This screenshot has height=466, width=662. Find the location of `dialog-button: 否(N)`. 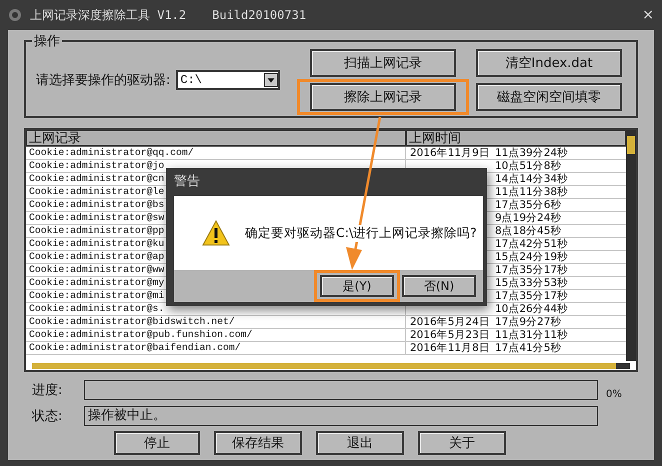

dialog-button: 否(N) is located at coordinates (439, 286).